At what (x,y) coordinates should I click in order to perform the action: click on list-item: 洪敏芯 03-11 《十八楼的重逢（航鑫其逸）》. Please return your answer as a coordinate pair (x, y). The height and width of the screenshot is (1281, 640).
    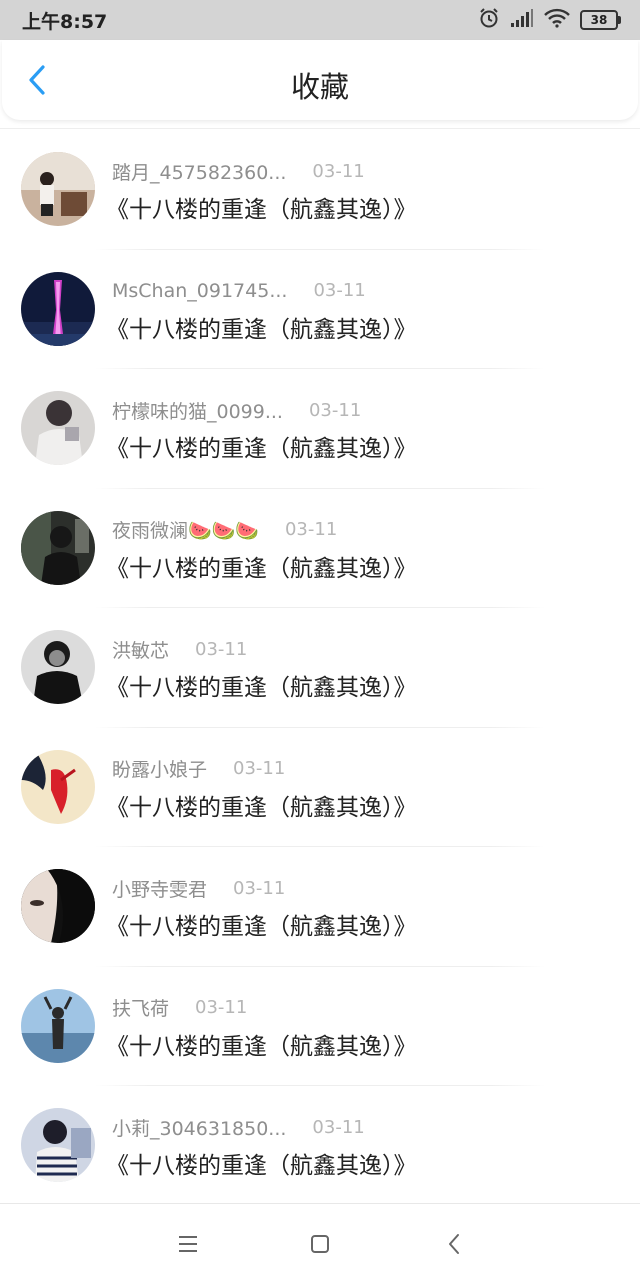
    Looking at the image, I should click on (320, 668).